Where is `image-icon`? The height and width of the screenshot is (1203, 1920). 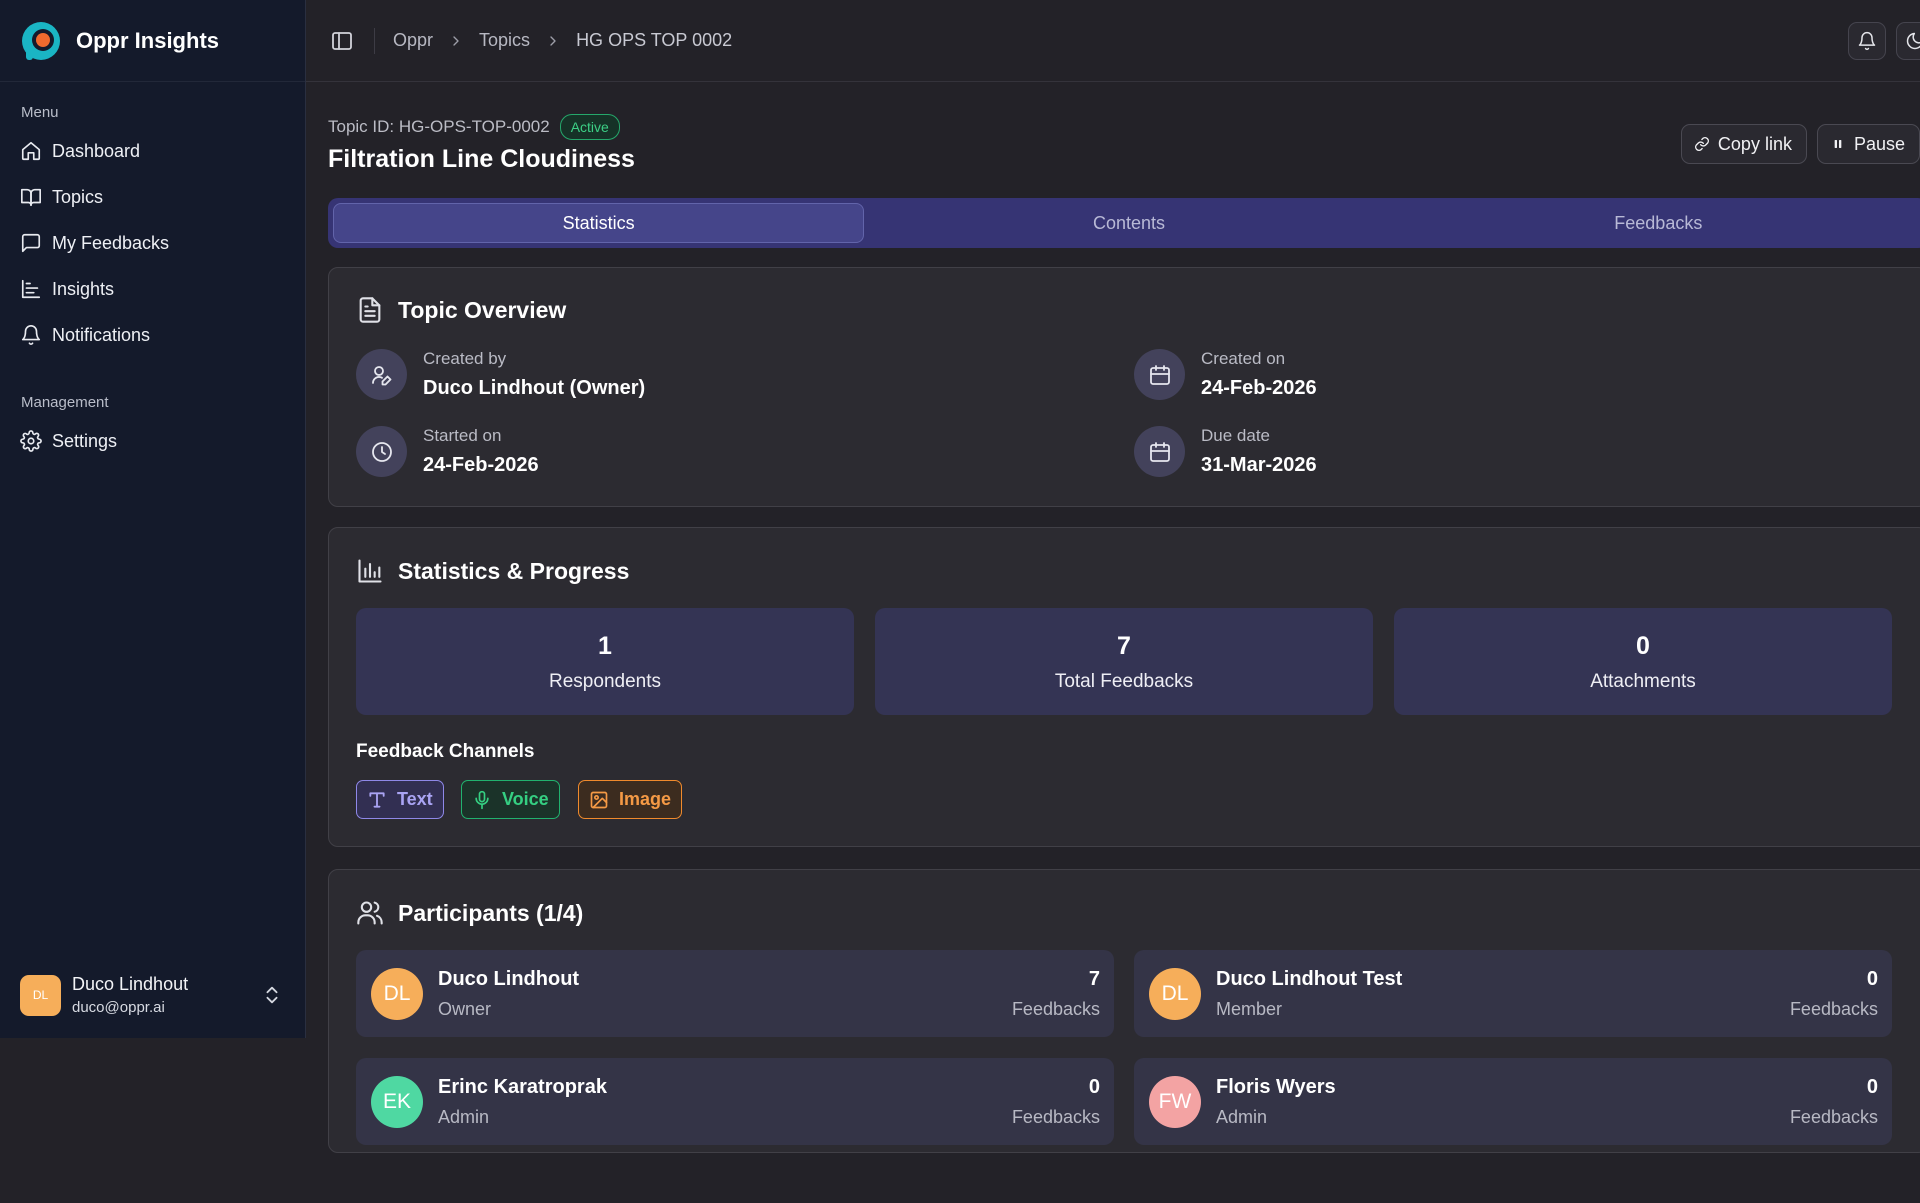 image-icon is located at coordinates (599, 799).